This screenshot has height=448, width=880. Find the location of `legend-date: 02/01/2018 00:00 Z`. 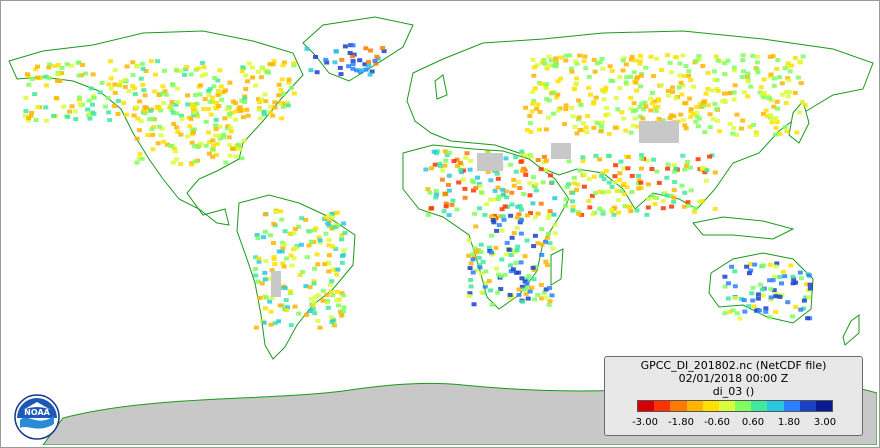

legend-date: 02/01/2018 00:00 Z is located at coordinates (733, 378).